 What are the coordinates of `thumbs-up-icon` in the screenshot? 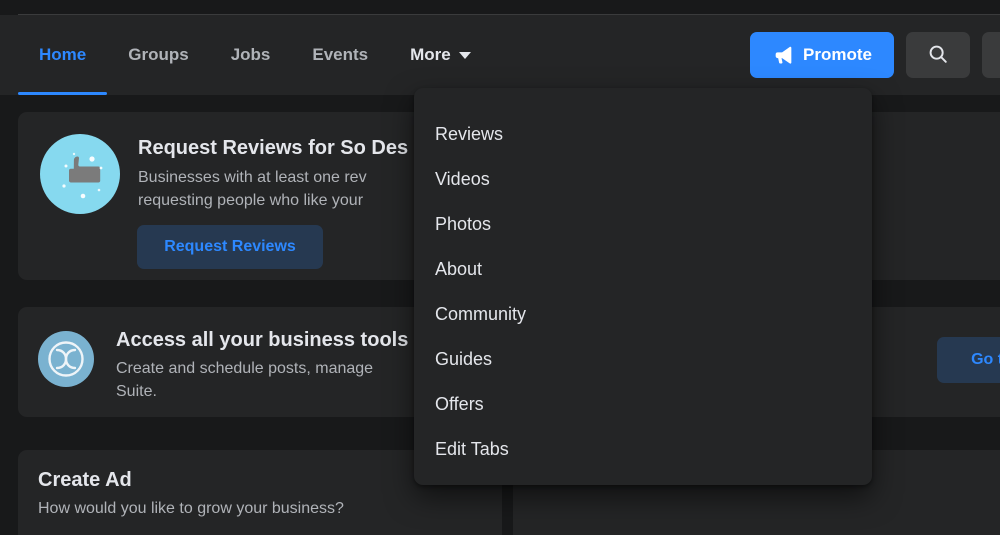 It's located at (80, 174).